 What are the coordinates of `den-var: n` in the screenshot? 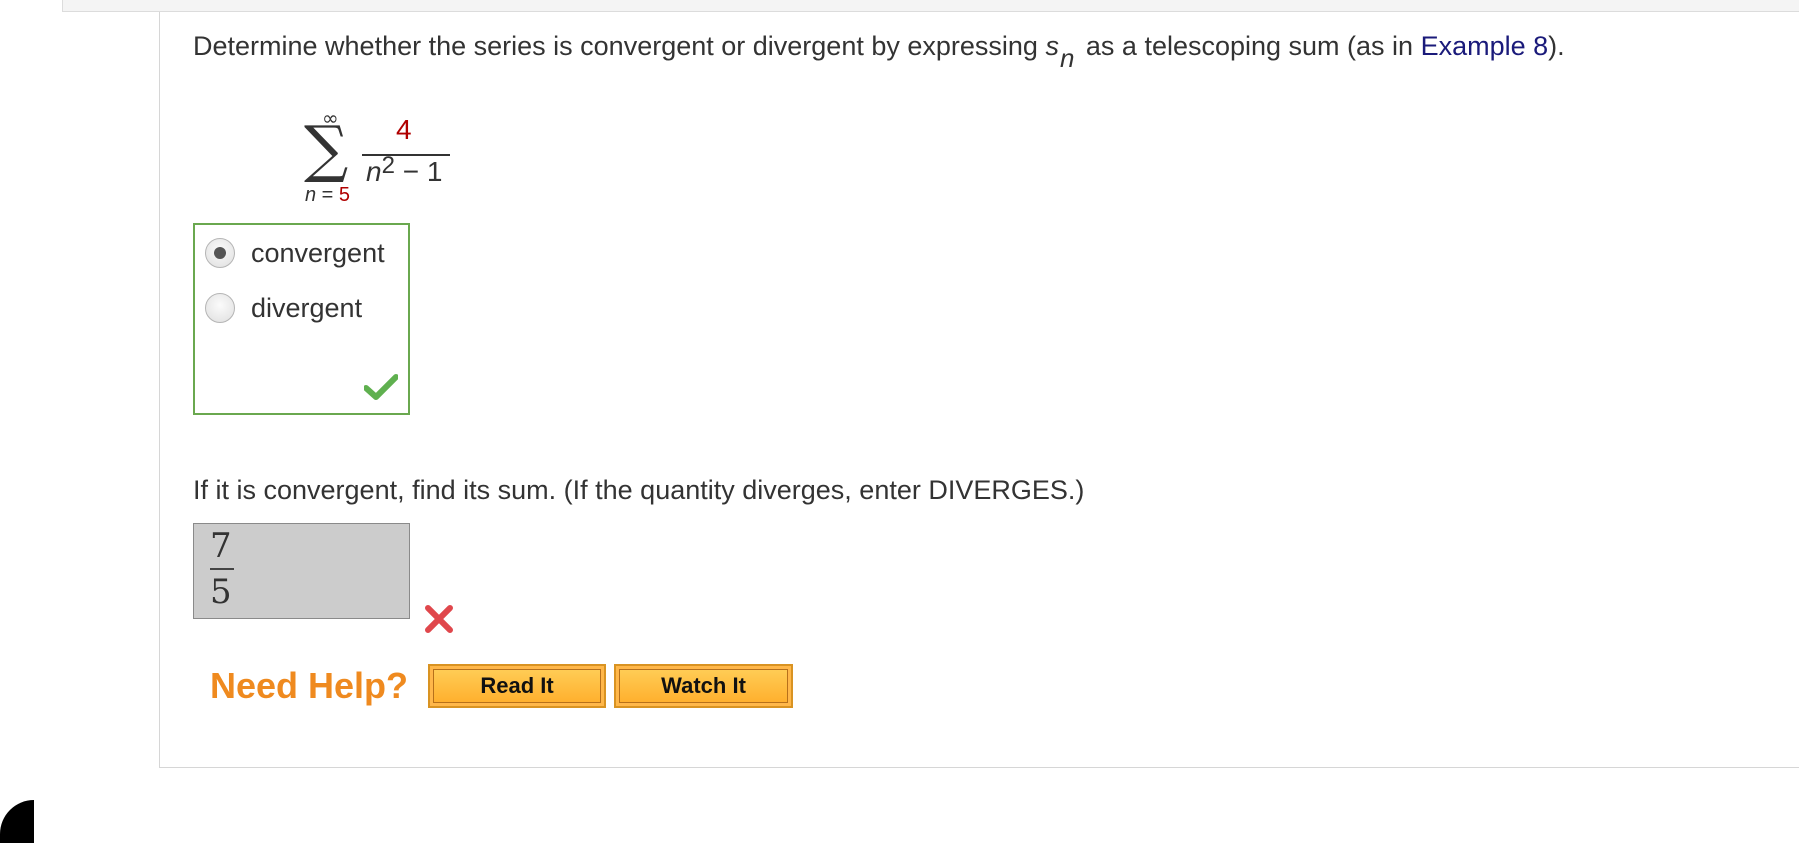 It's located at (374, 171).